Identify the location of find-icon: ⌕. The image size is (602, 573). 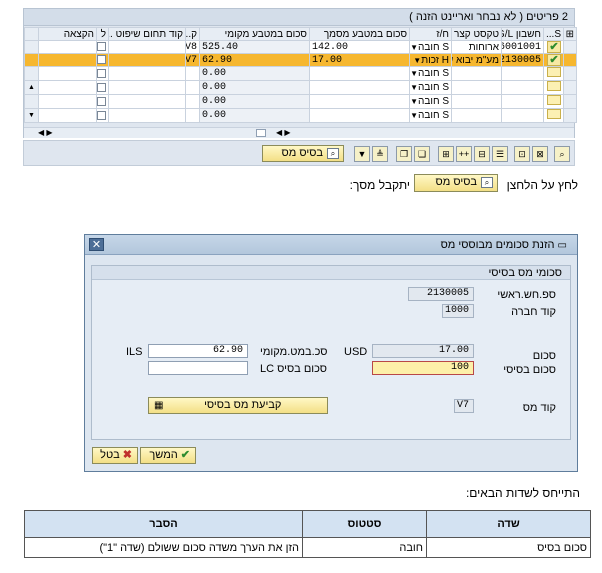
(562, 154).